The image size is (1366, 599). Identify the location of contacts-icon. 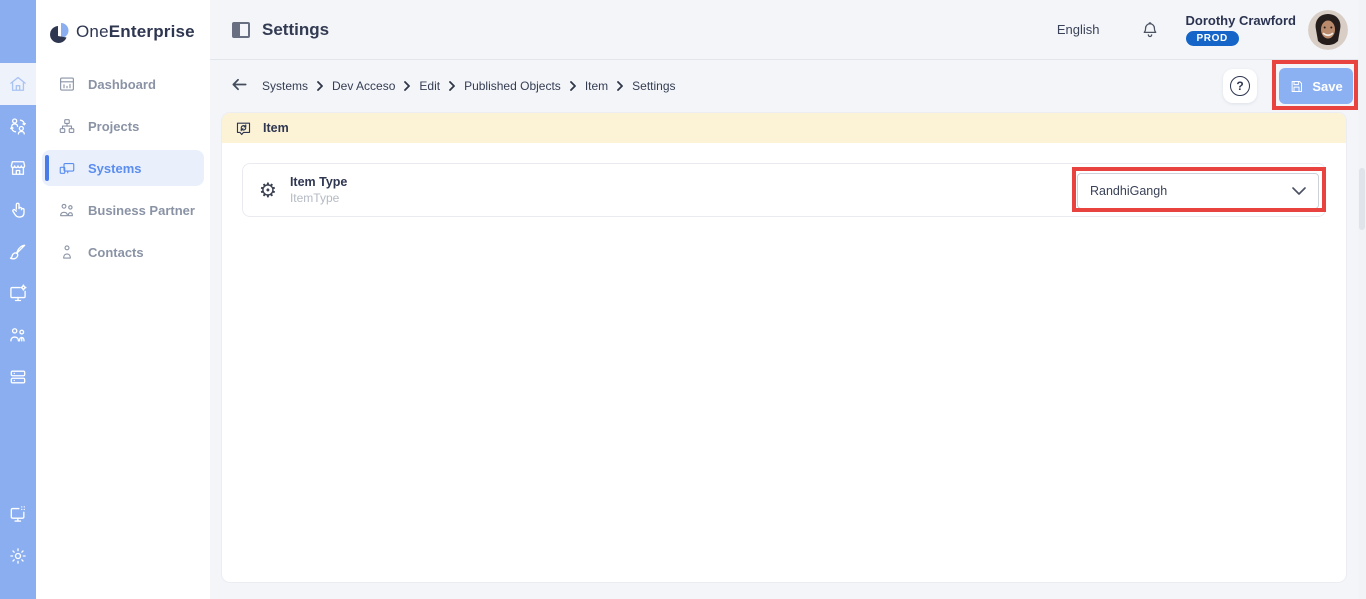
(67, 252).